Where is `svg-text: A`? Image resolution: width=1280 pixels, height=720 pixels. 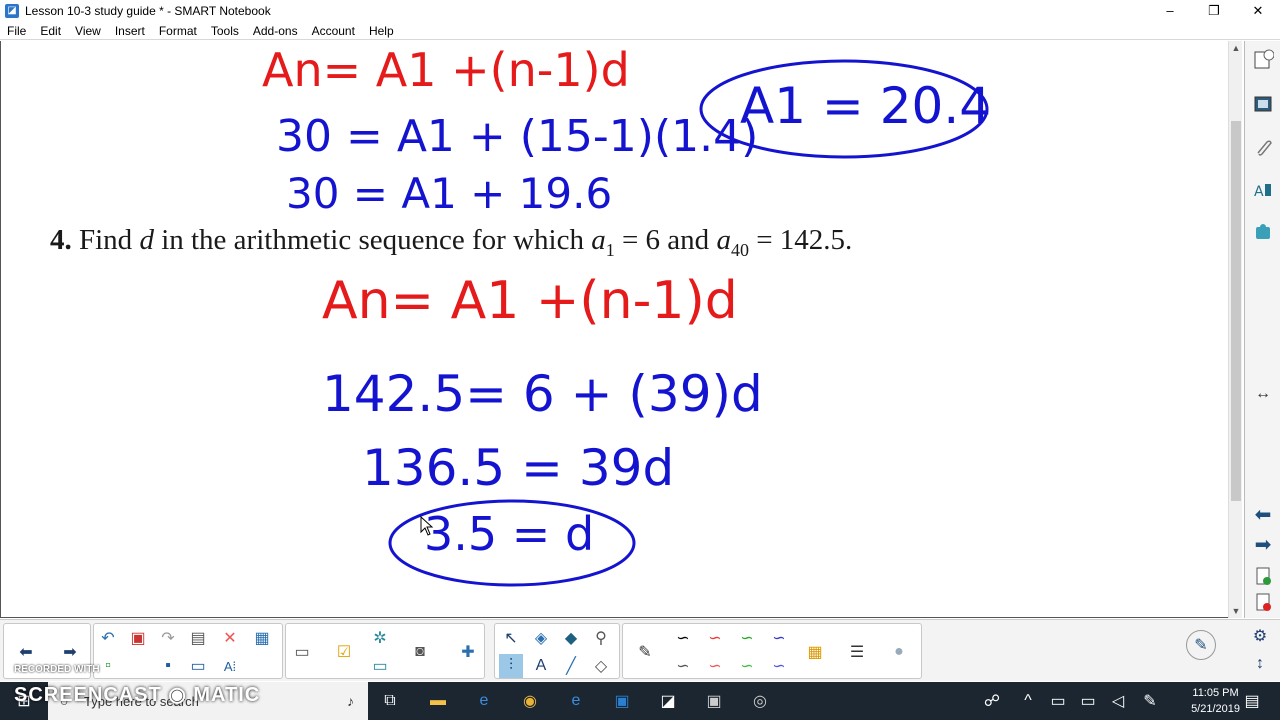 svg-text: A is located at coordinates (1259, 192).